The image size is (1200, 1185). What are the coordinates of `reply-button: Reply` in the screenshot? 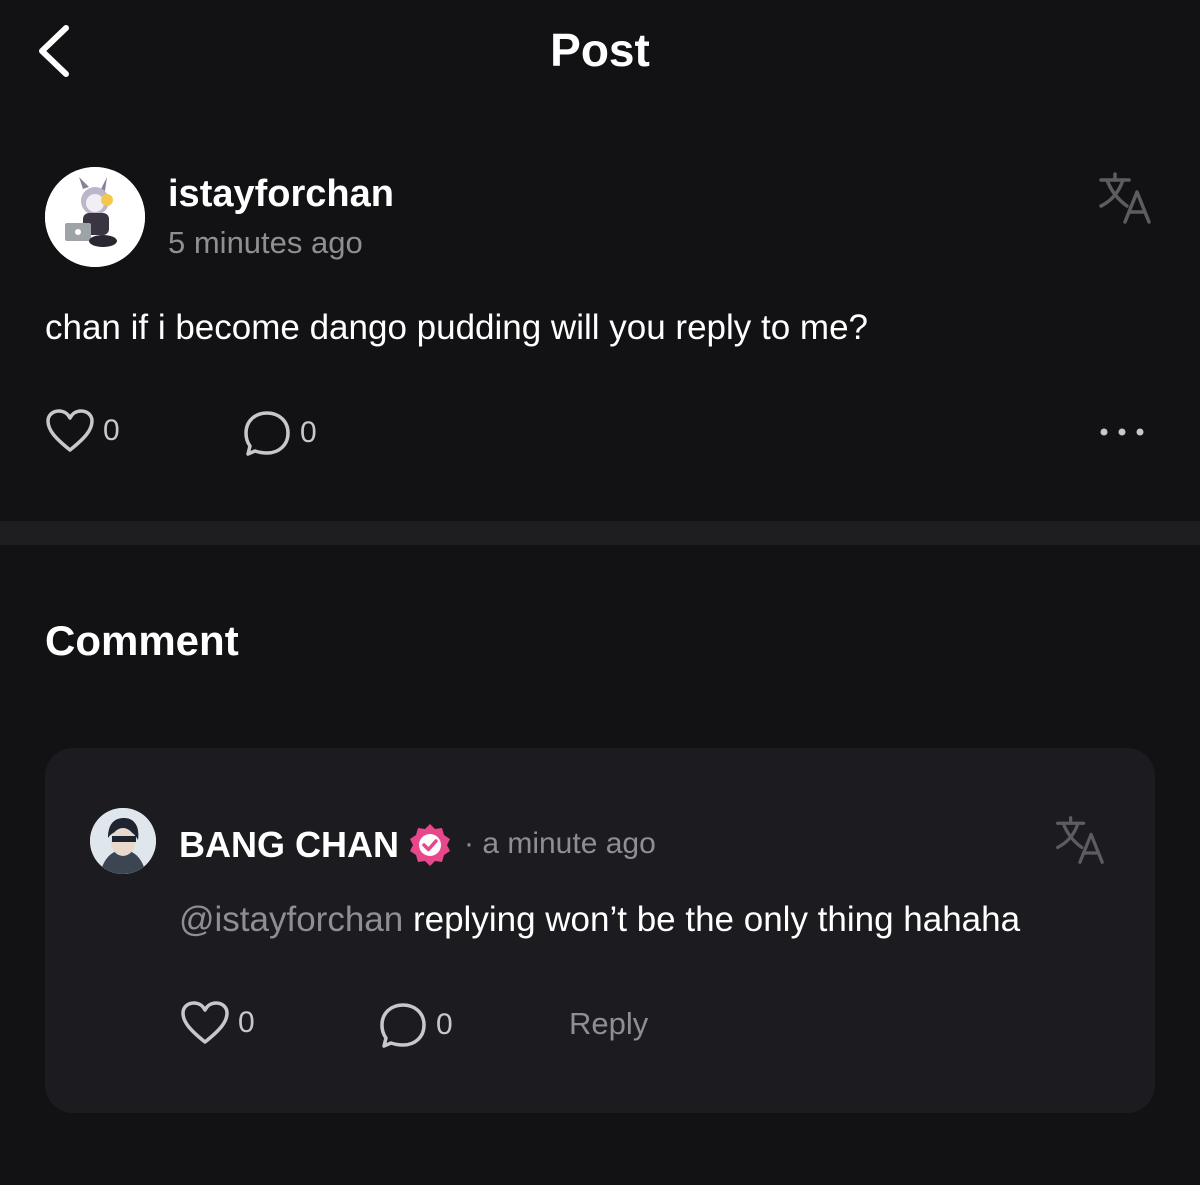 It's located at (608, 1024).